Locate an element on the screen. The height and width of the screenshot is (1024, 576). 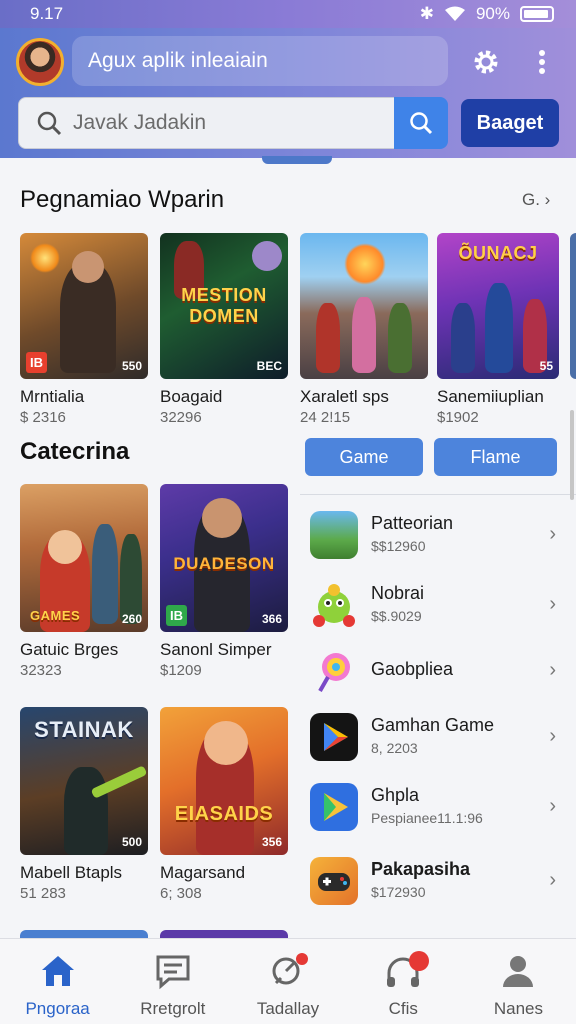
game-thumbnail: GAMES 260 is located at coordinates (84, 558).